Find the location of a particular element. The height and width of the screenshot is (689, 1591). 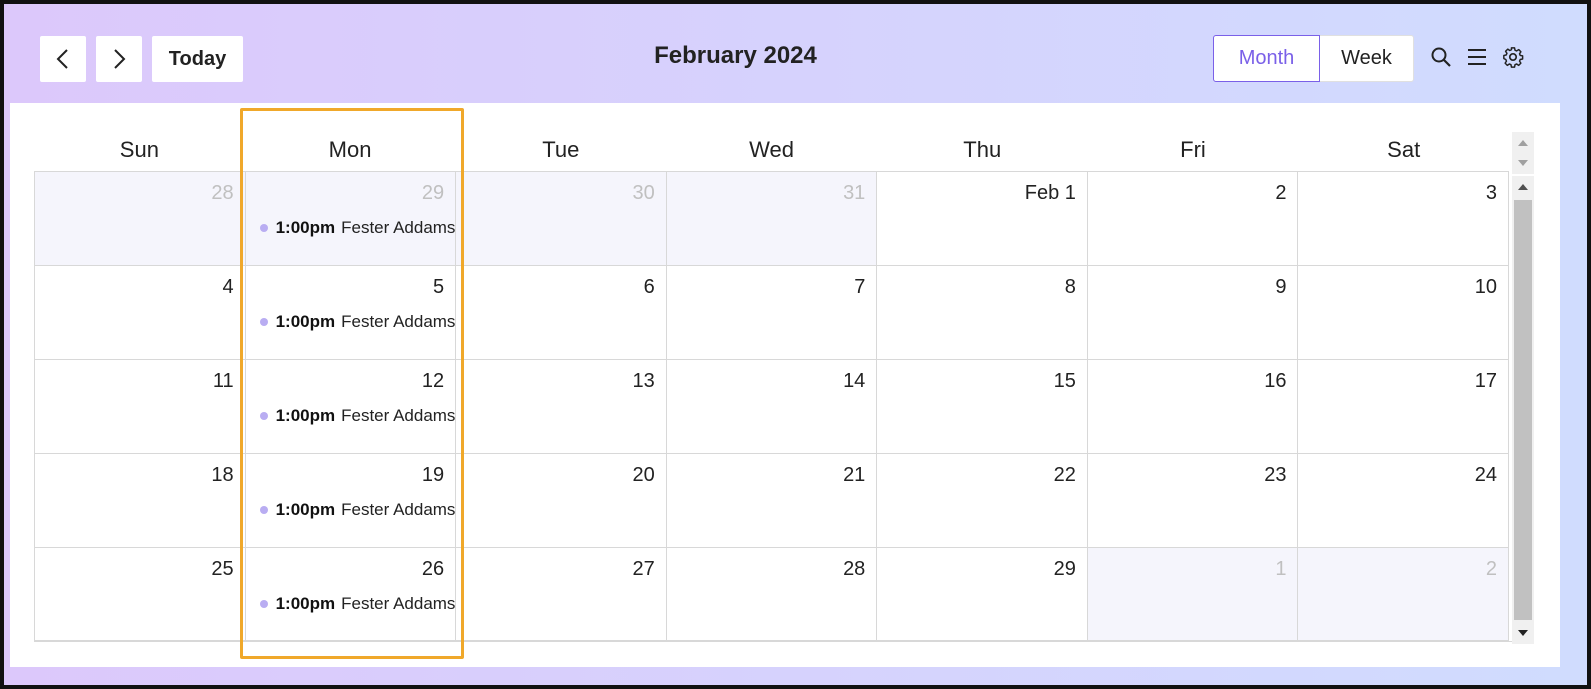

day-number: 23 is located at coordinates (1275, 475).